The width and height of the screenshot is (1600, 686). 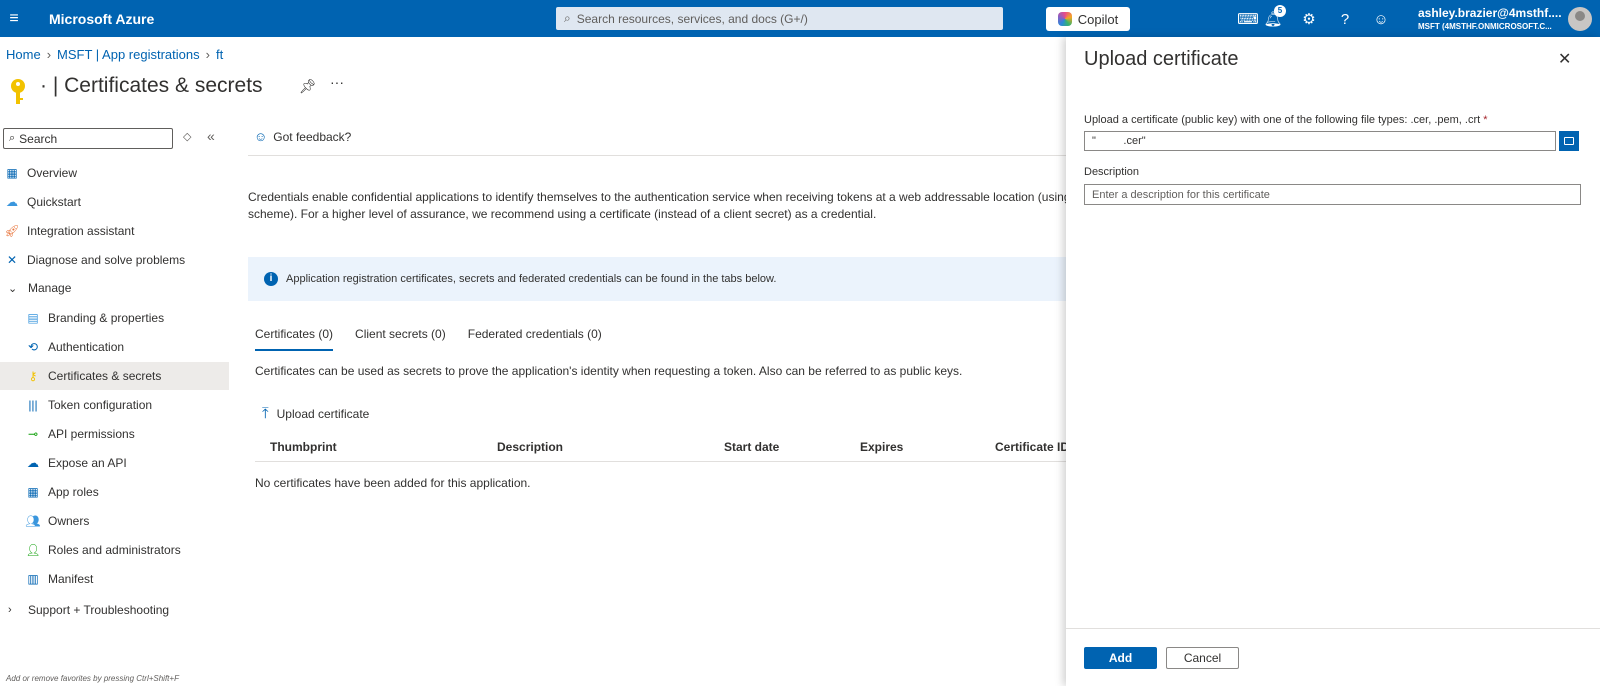 I want to click on page-title: · | Certificates & secrets, so click(x=151, y=86).